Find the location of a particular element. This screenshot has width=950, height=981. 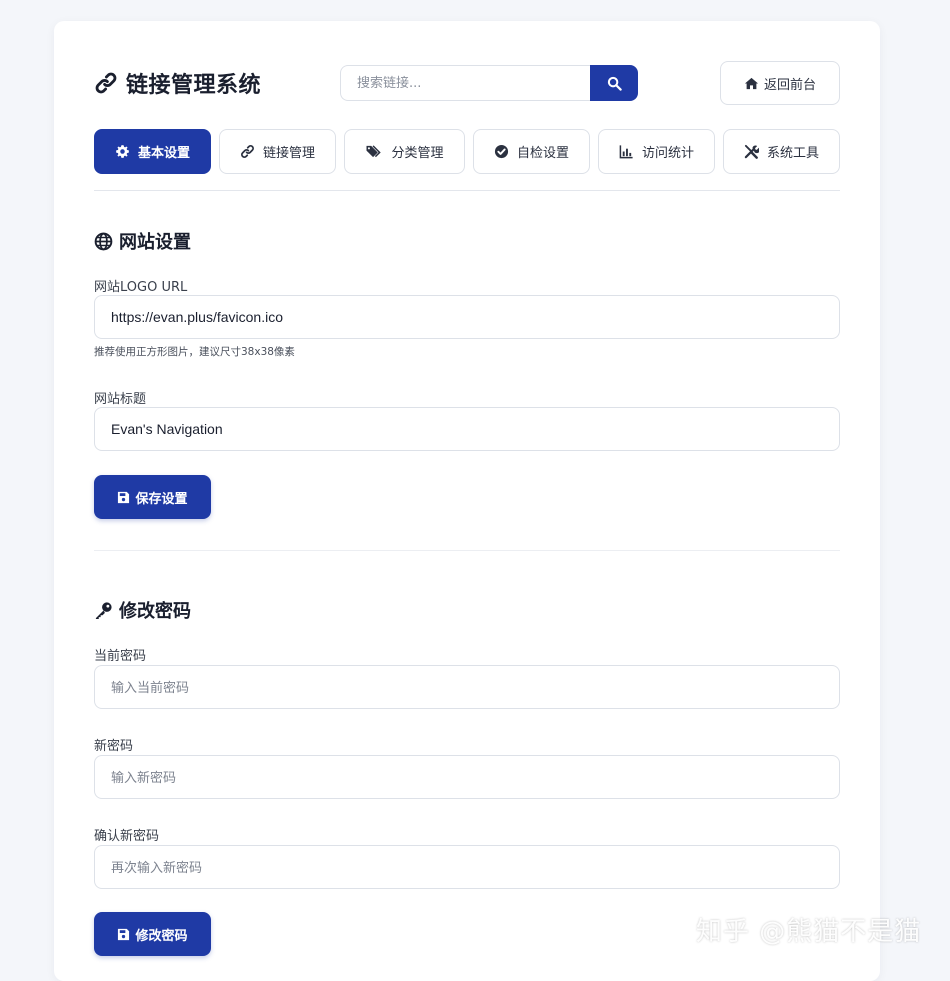

tab-label: 系统工具 is located at coordinates (792, 153).